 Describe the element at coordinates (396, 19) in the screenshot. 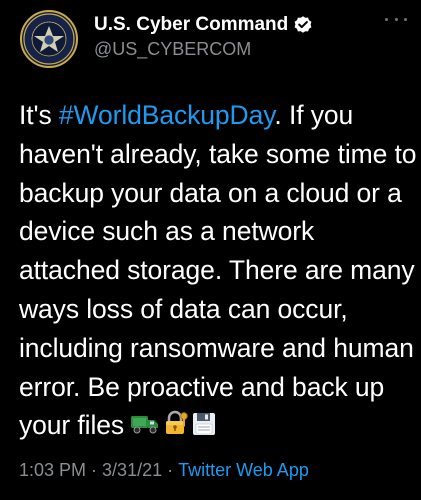

I see `ellipsis-icon` at that location.